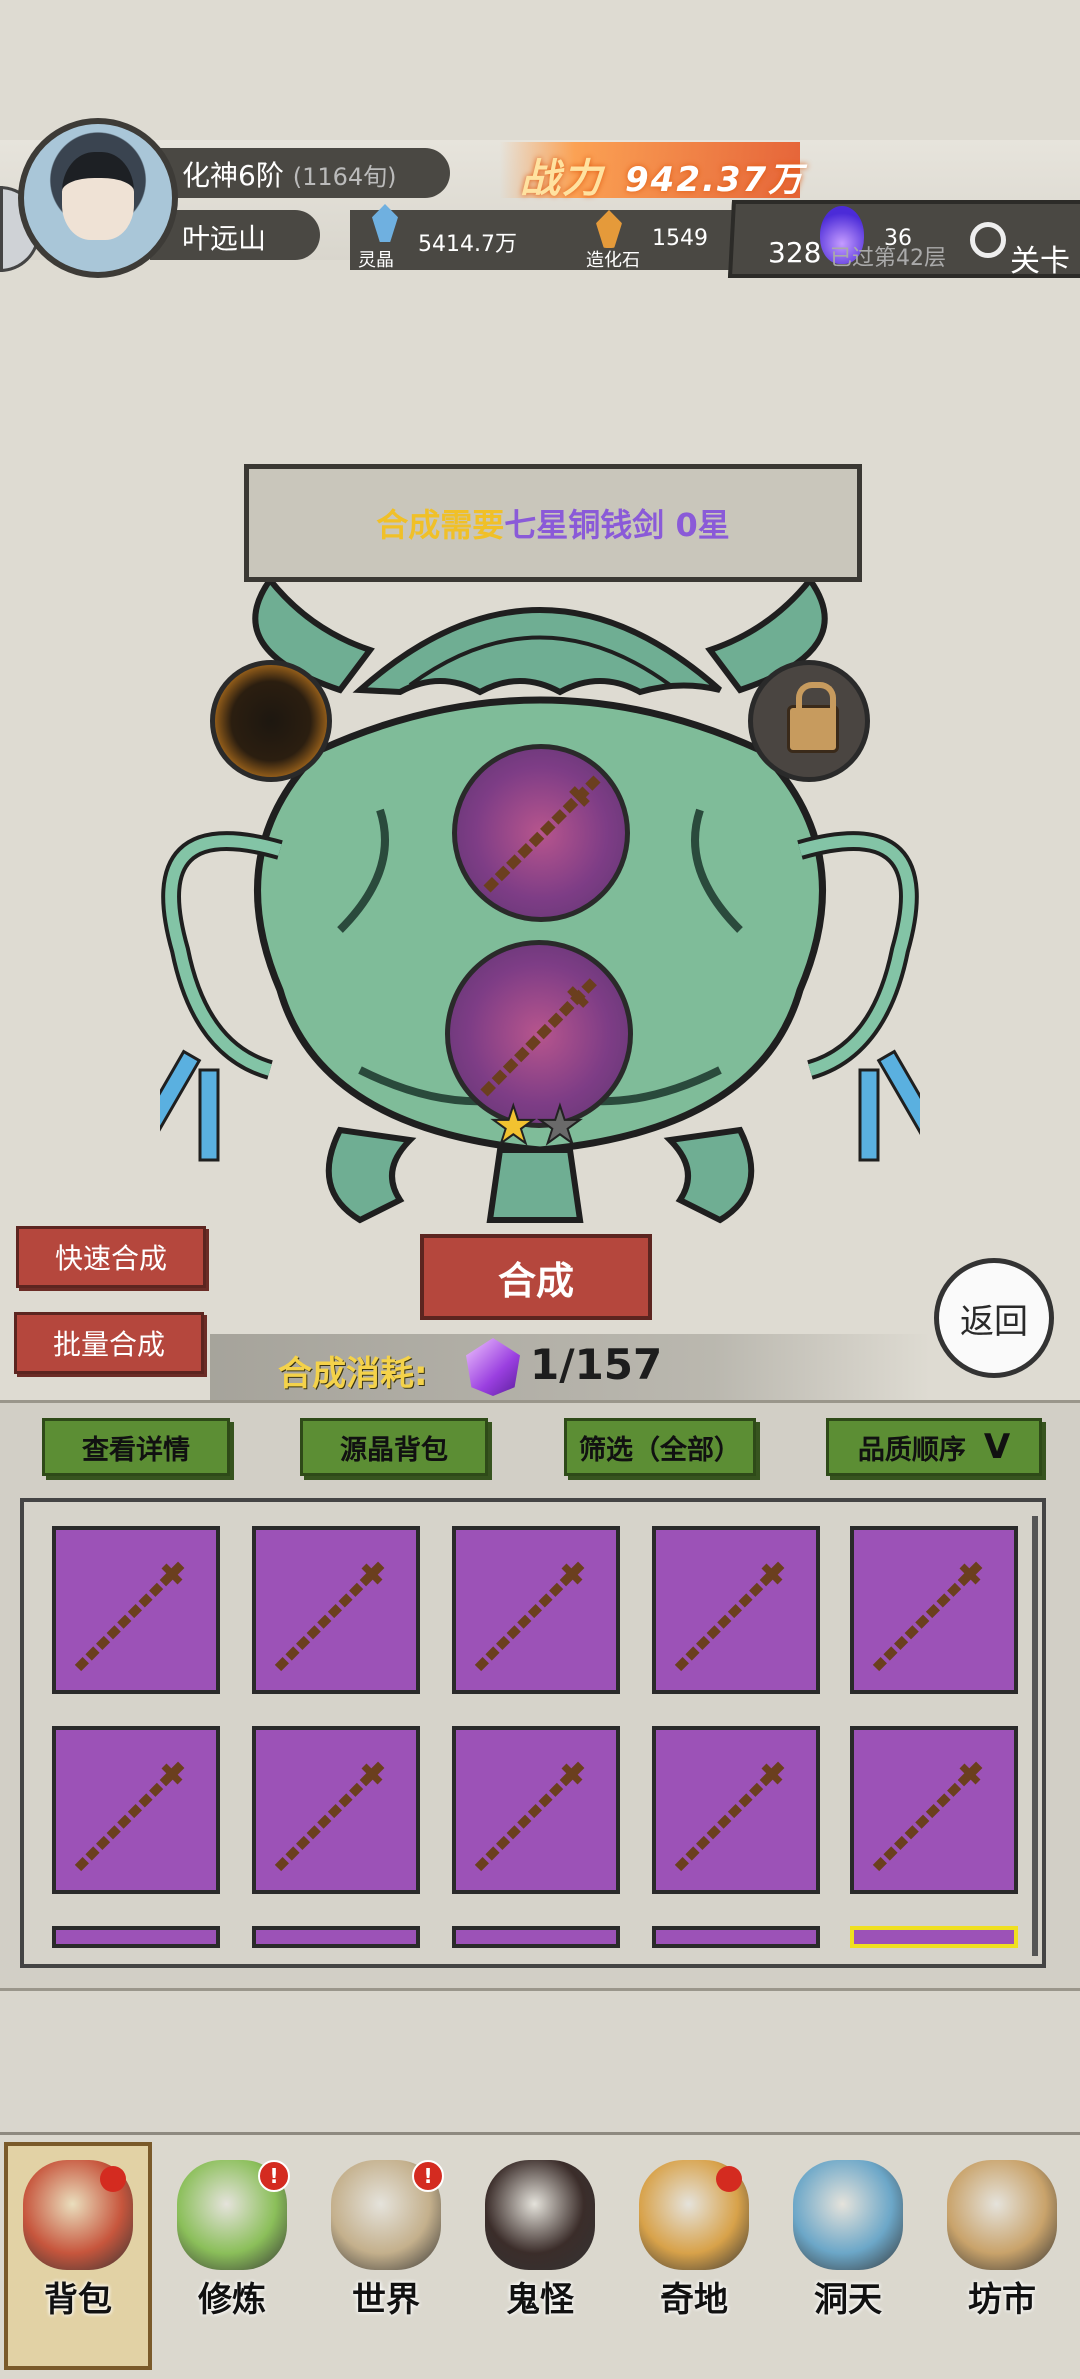 This screenshot has height=2379, width=1080. Describe the element at coordinates (224, 238) in the screenshot. I see `player-name: 叶远山` at that location.